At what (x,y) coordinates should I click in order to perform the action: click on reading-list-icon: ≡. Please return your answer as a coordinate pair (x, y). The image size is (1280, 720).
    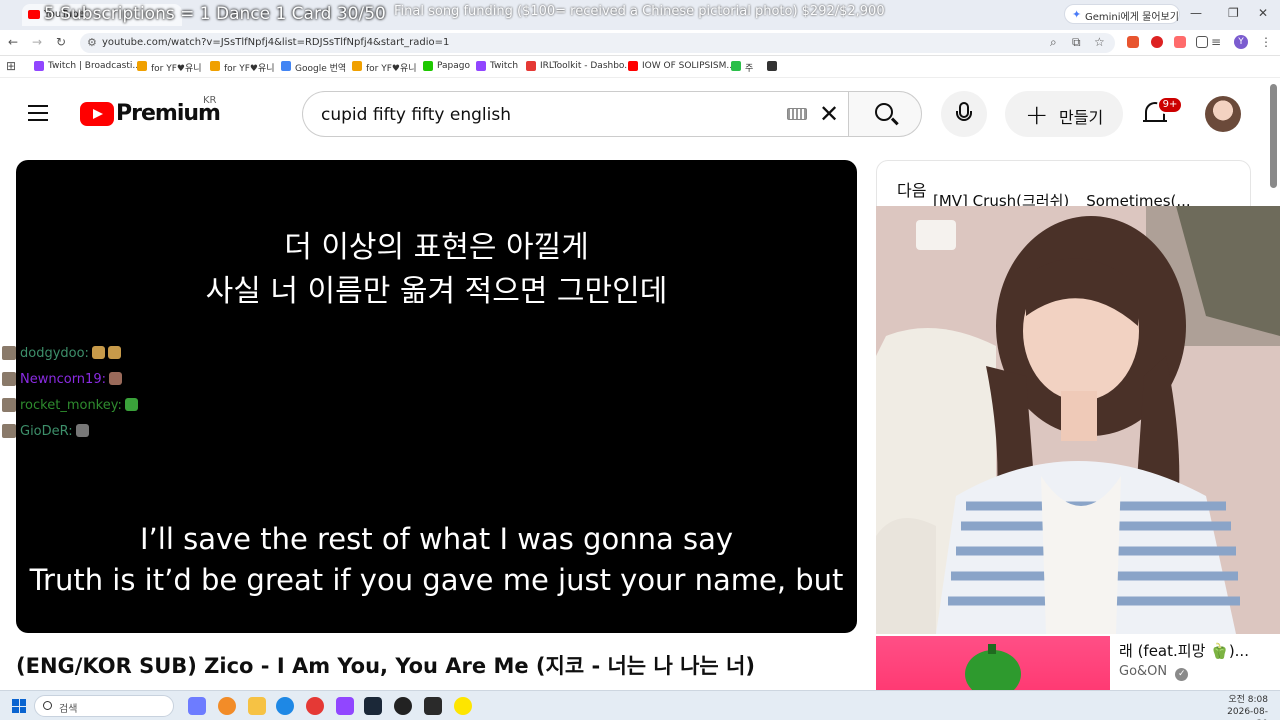
    Looking at the image, I should click on (1216, 42).